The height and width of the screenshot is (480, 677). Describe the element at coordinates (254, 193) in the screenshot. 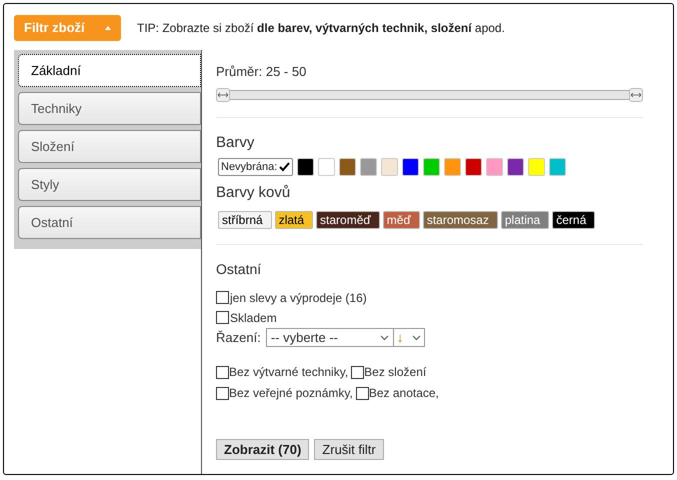

I see `metal-colors-heading: Barvy kovů` at that location.